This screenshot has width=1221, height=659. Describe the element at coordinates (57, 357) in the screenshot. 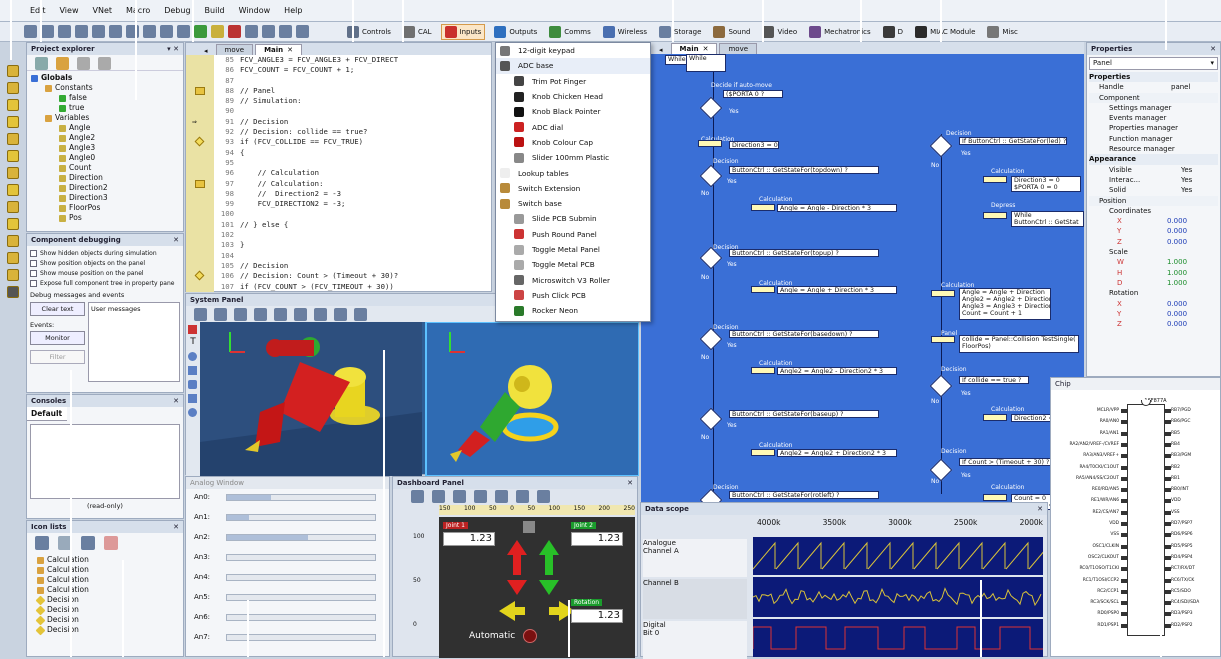

I see `filter-button: Filter` at that location.